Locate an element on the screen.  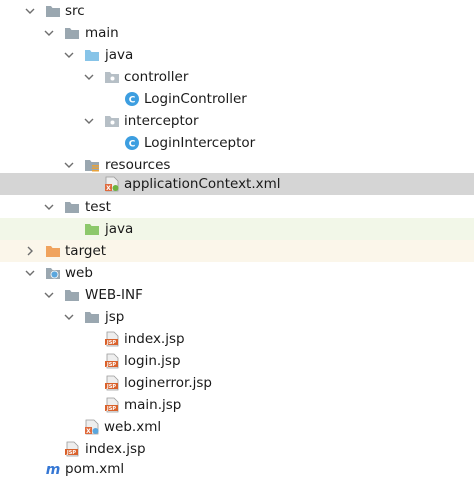
maven-icon: m is located at coordinates (53, 469).